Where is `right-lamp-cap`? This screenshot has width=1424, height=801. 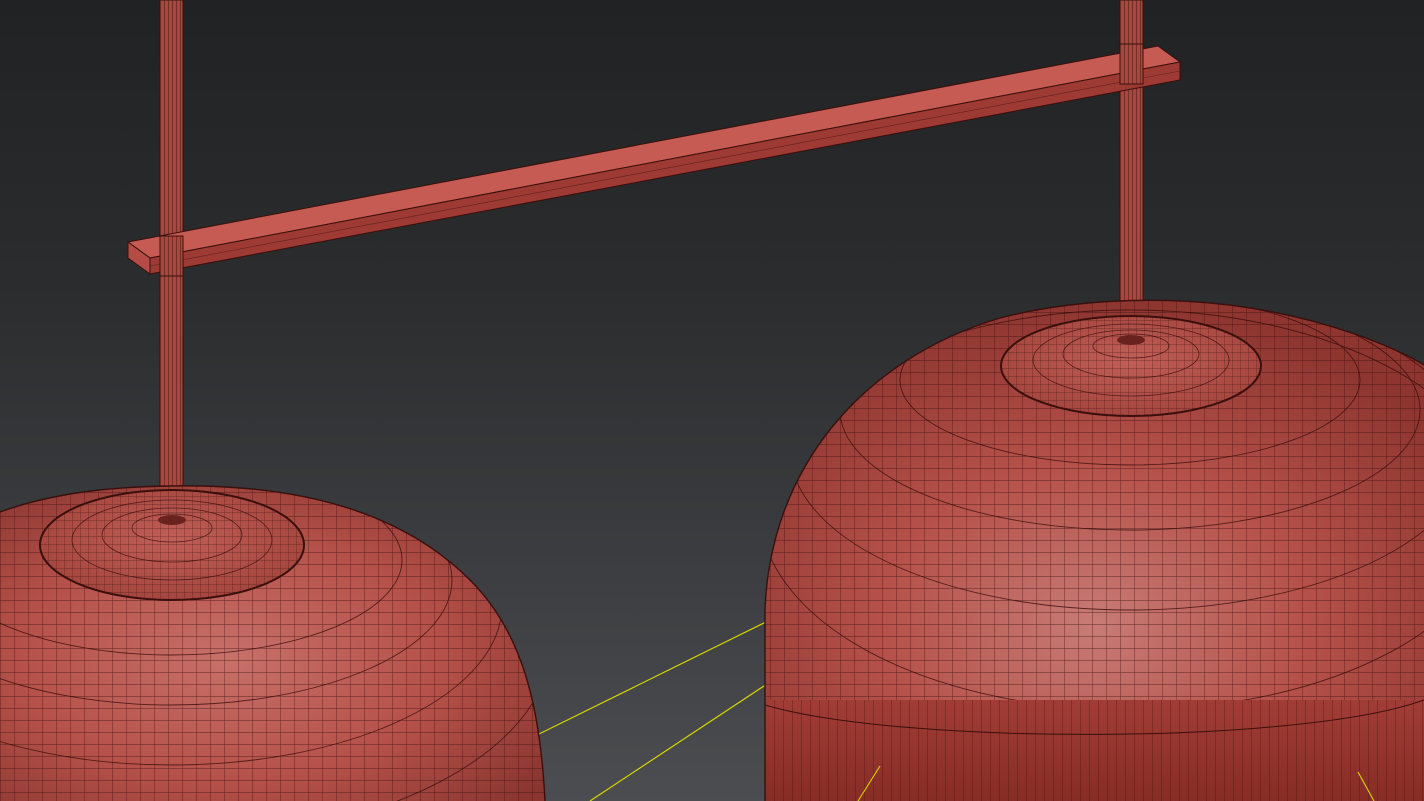
right-lamp-cap is located at coordinates (1131, 366).